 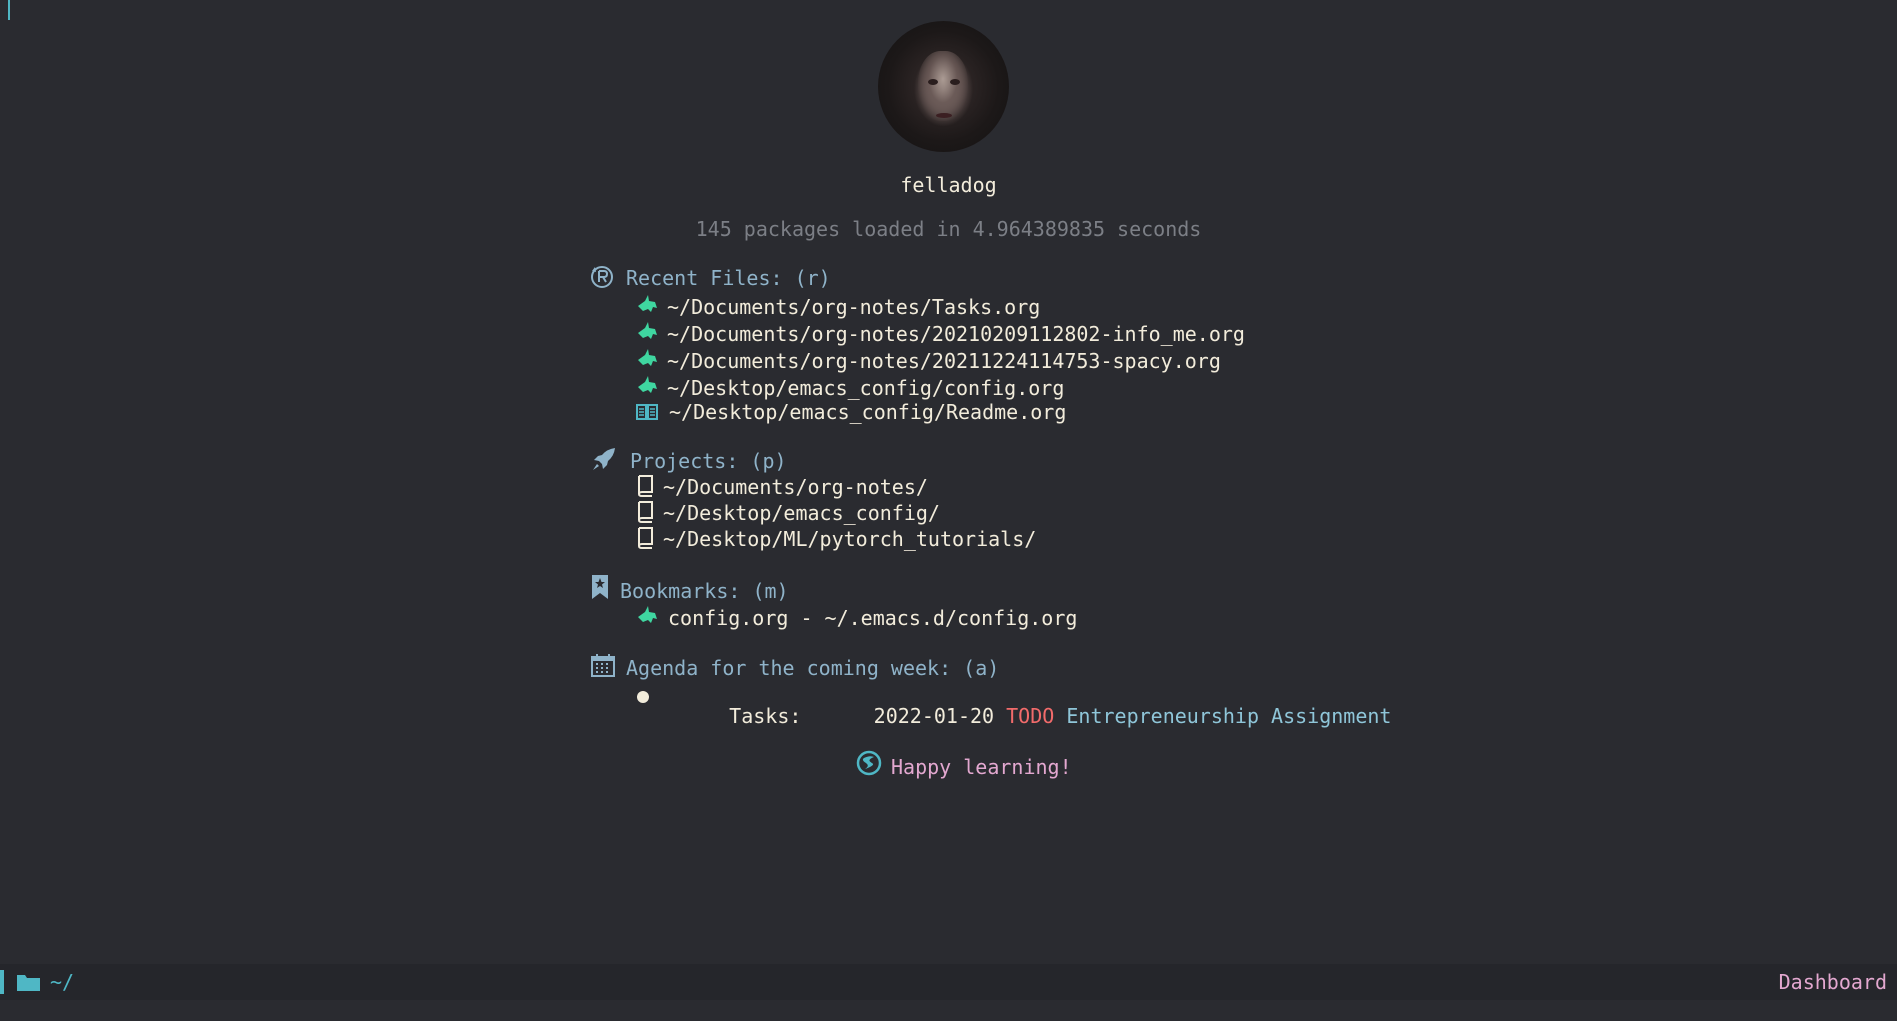 What do you see at coordinates (2, 982) in the screenshot?
I see `mode-line-accent` at bounding box center [2, 982].